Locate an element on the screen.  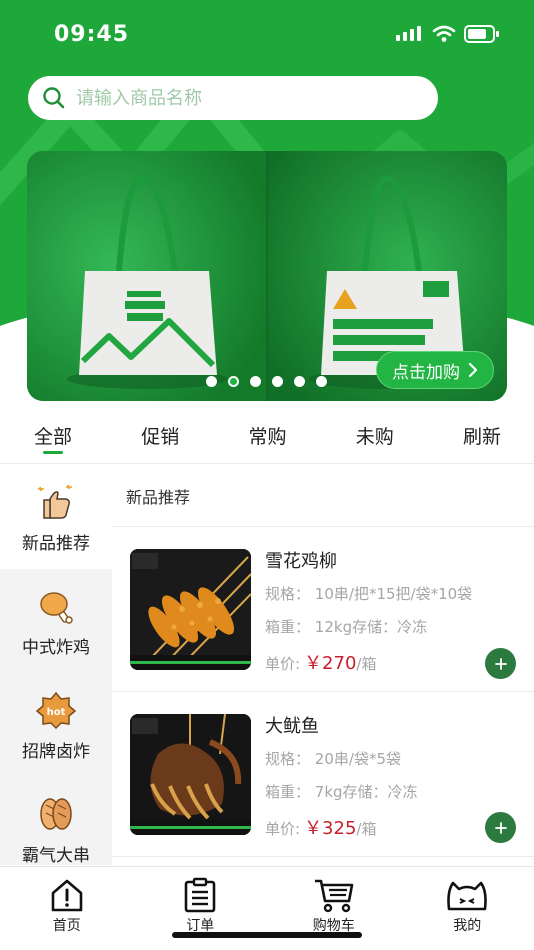
product-box-weight: 箱重： 12kg存储：冷冻 is located at coordinates (346, 626).